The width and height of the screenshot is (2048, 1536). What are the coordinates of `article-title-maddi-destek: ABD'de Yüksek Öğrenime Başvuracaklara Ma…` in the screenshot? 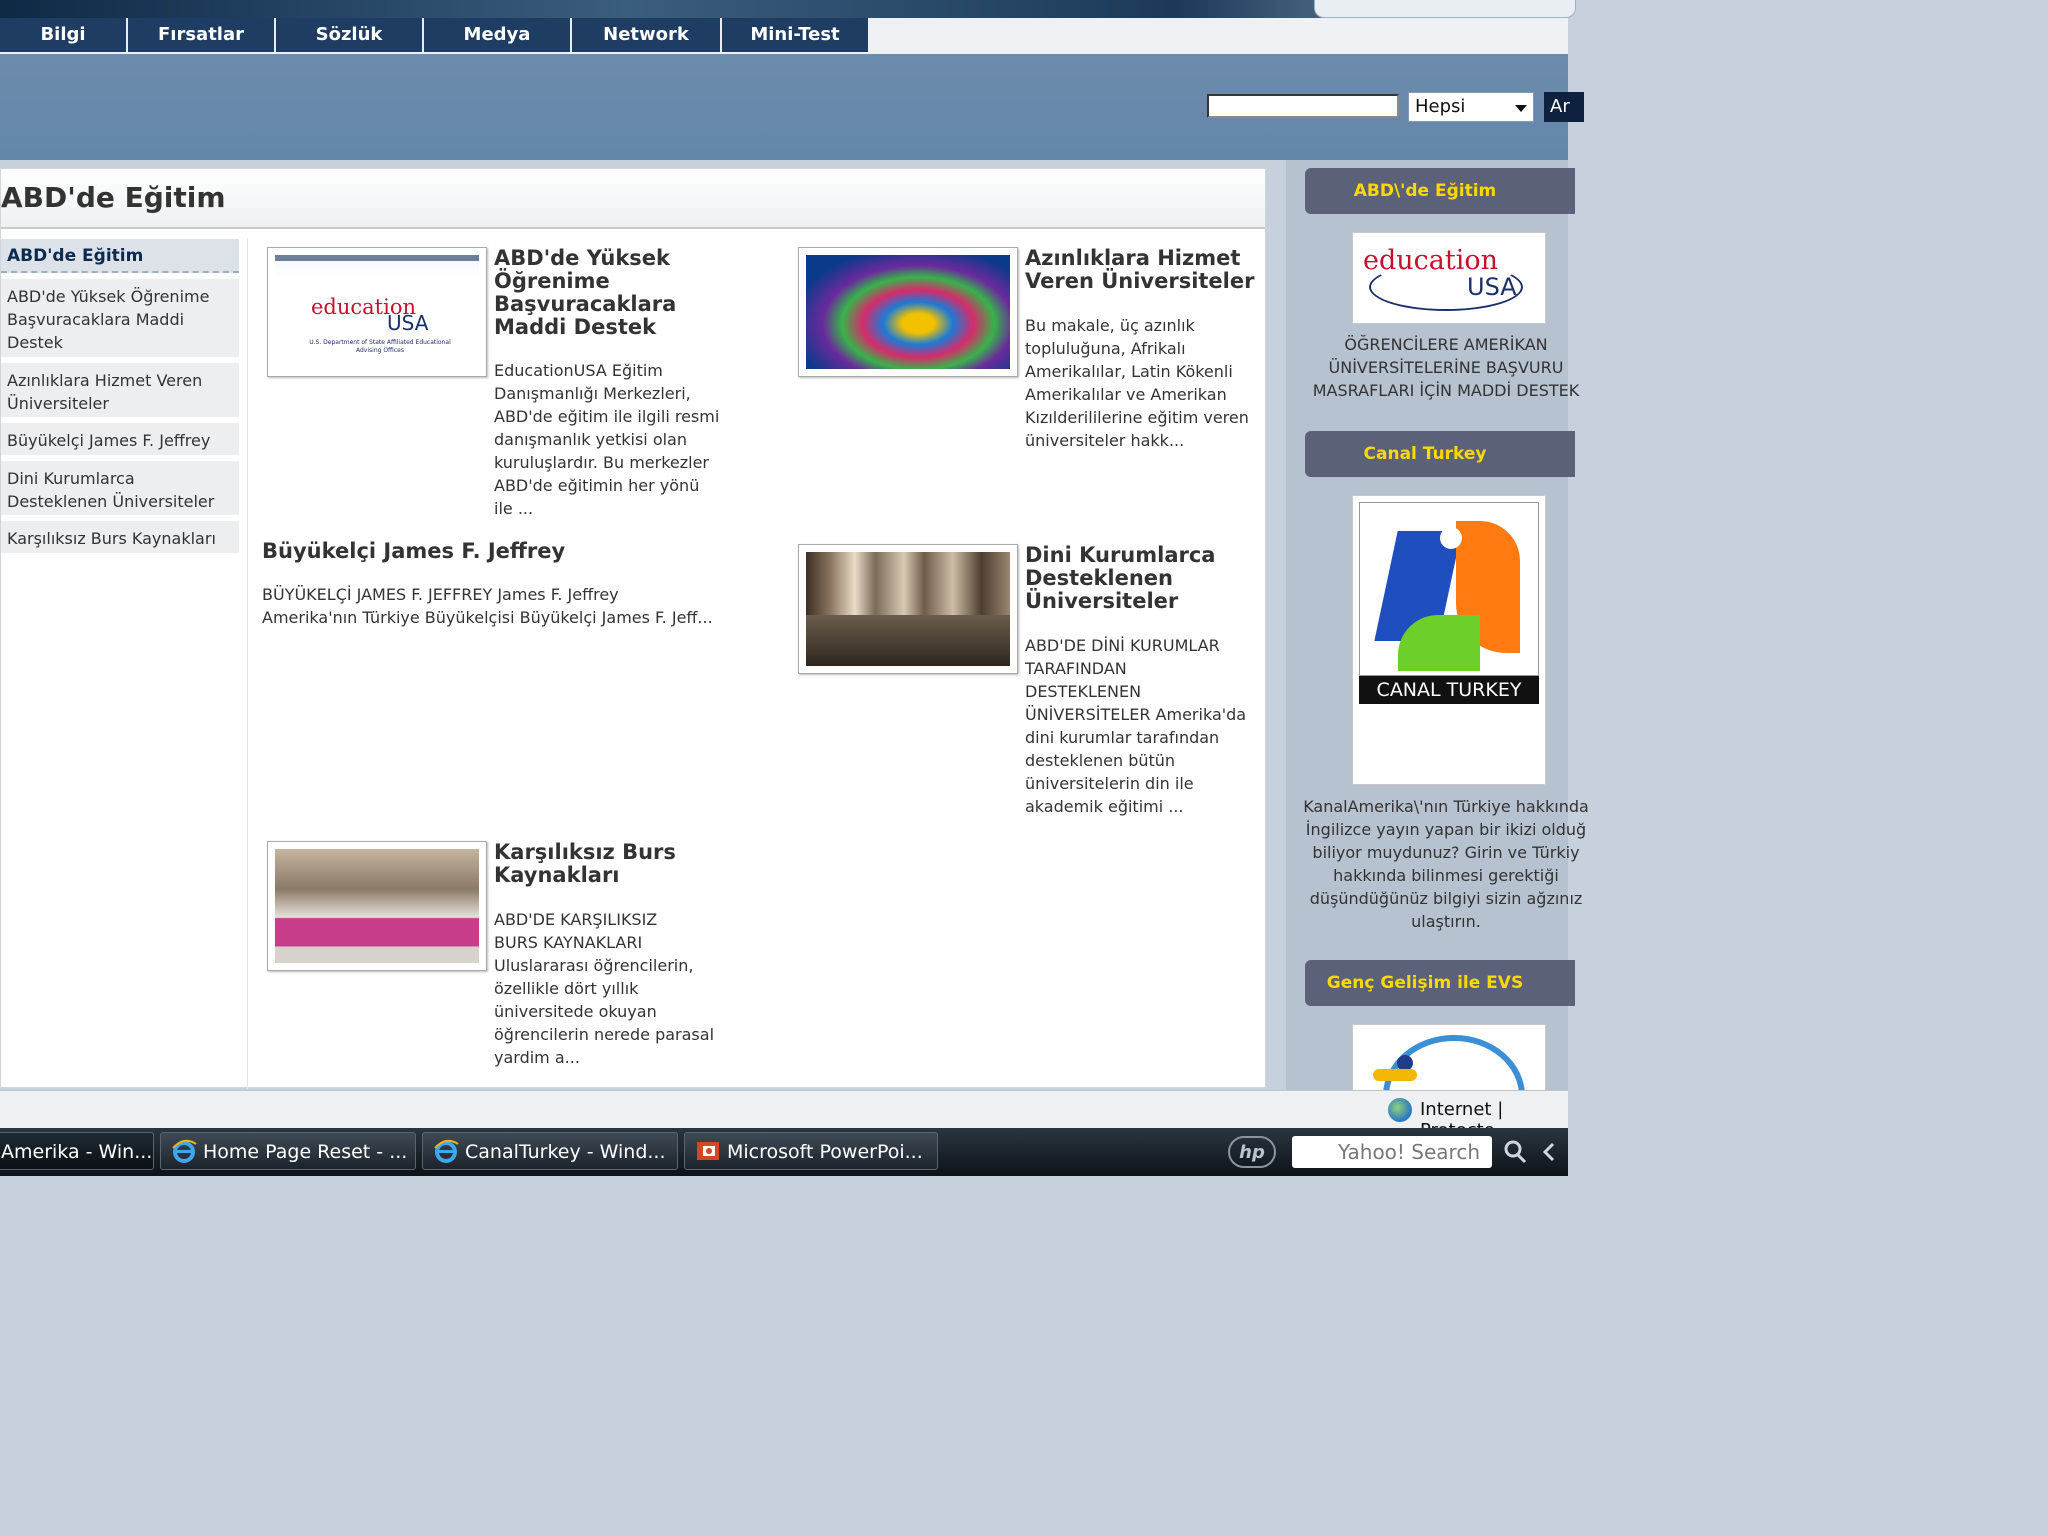 It's located at (594, 293).